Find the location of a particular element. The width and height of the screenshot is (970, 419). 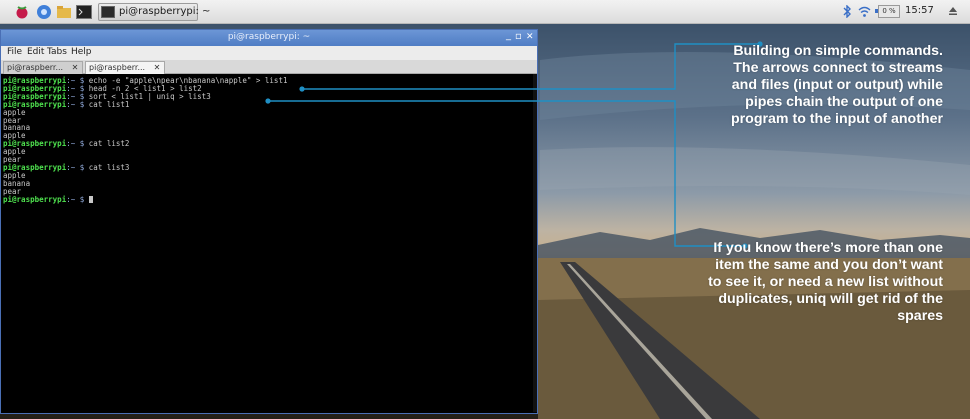

terminal-prompt: pi@raspberrypi is located at coordinates (35, 199).